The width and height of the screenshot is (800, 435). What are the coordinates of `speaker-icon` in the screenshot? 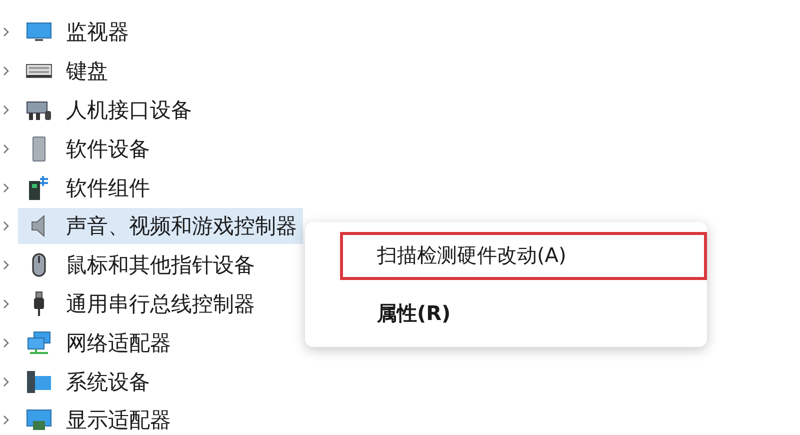 It's located at (39, 226).